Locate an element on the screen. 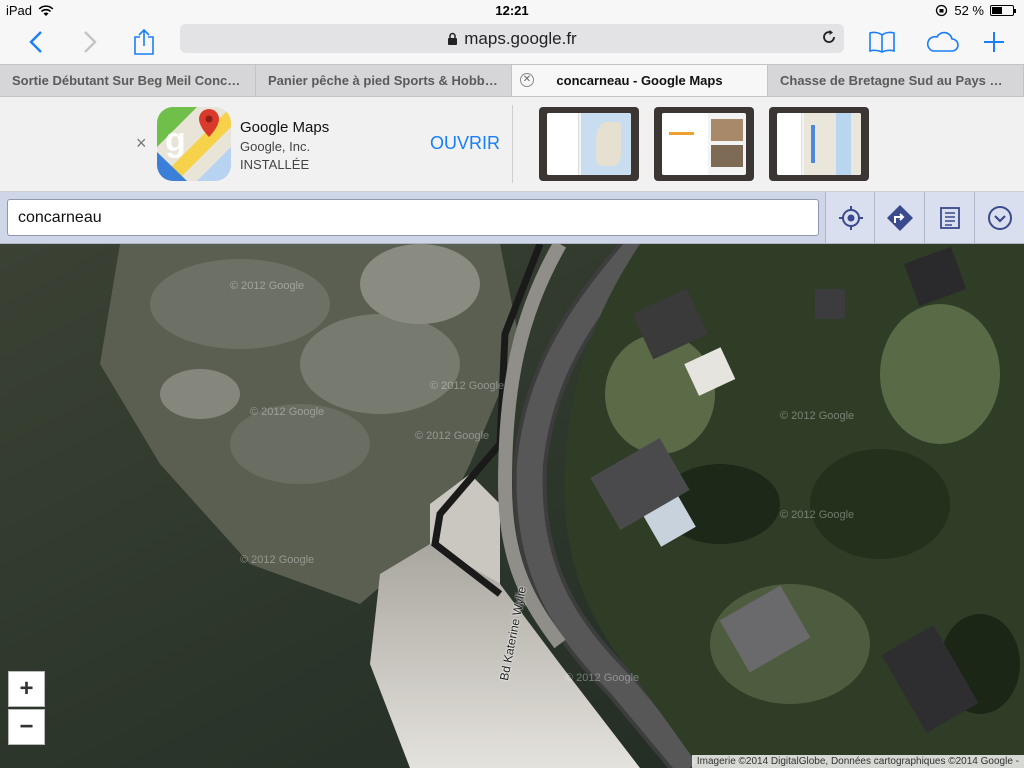  share-button is located at coordinates (144, 42).